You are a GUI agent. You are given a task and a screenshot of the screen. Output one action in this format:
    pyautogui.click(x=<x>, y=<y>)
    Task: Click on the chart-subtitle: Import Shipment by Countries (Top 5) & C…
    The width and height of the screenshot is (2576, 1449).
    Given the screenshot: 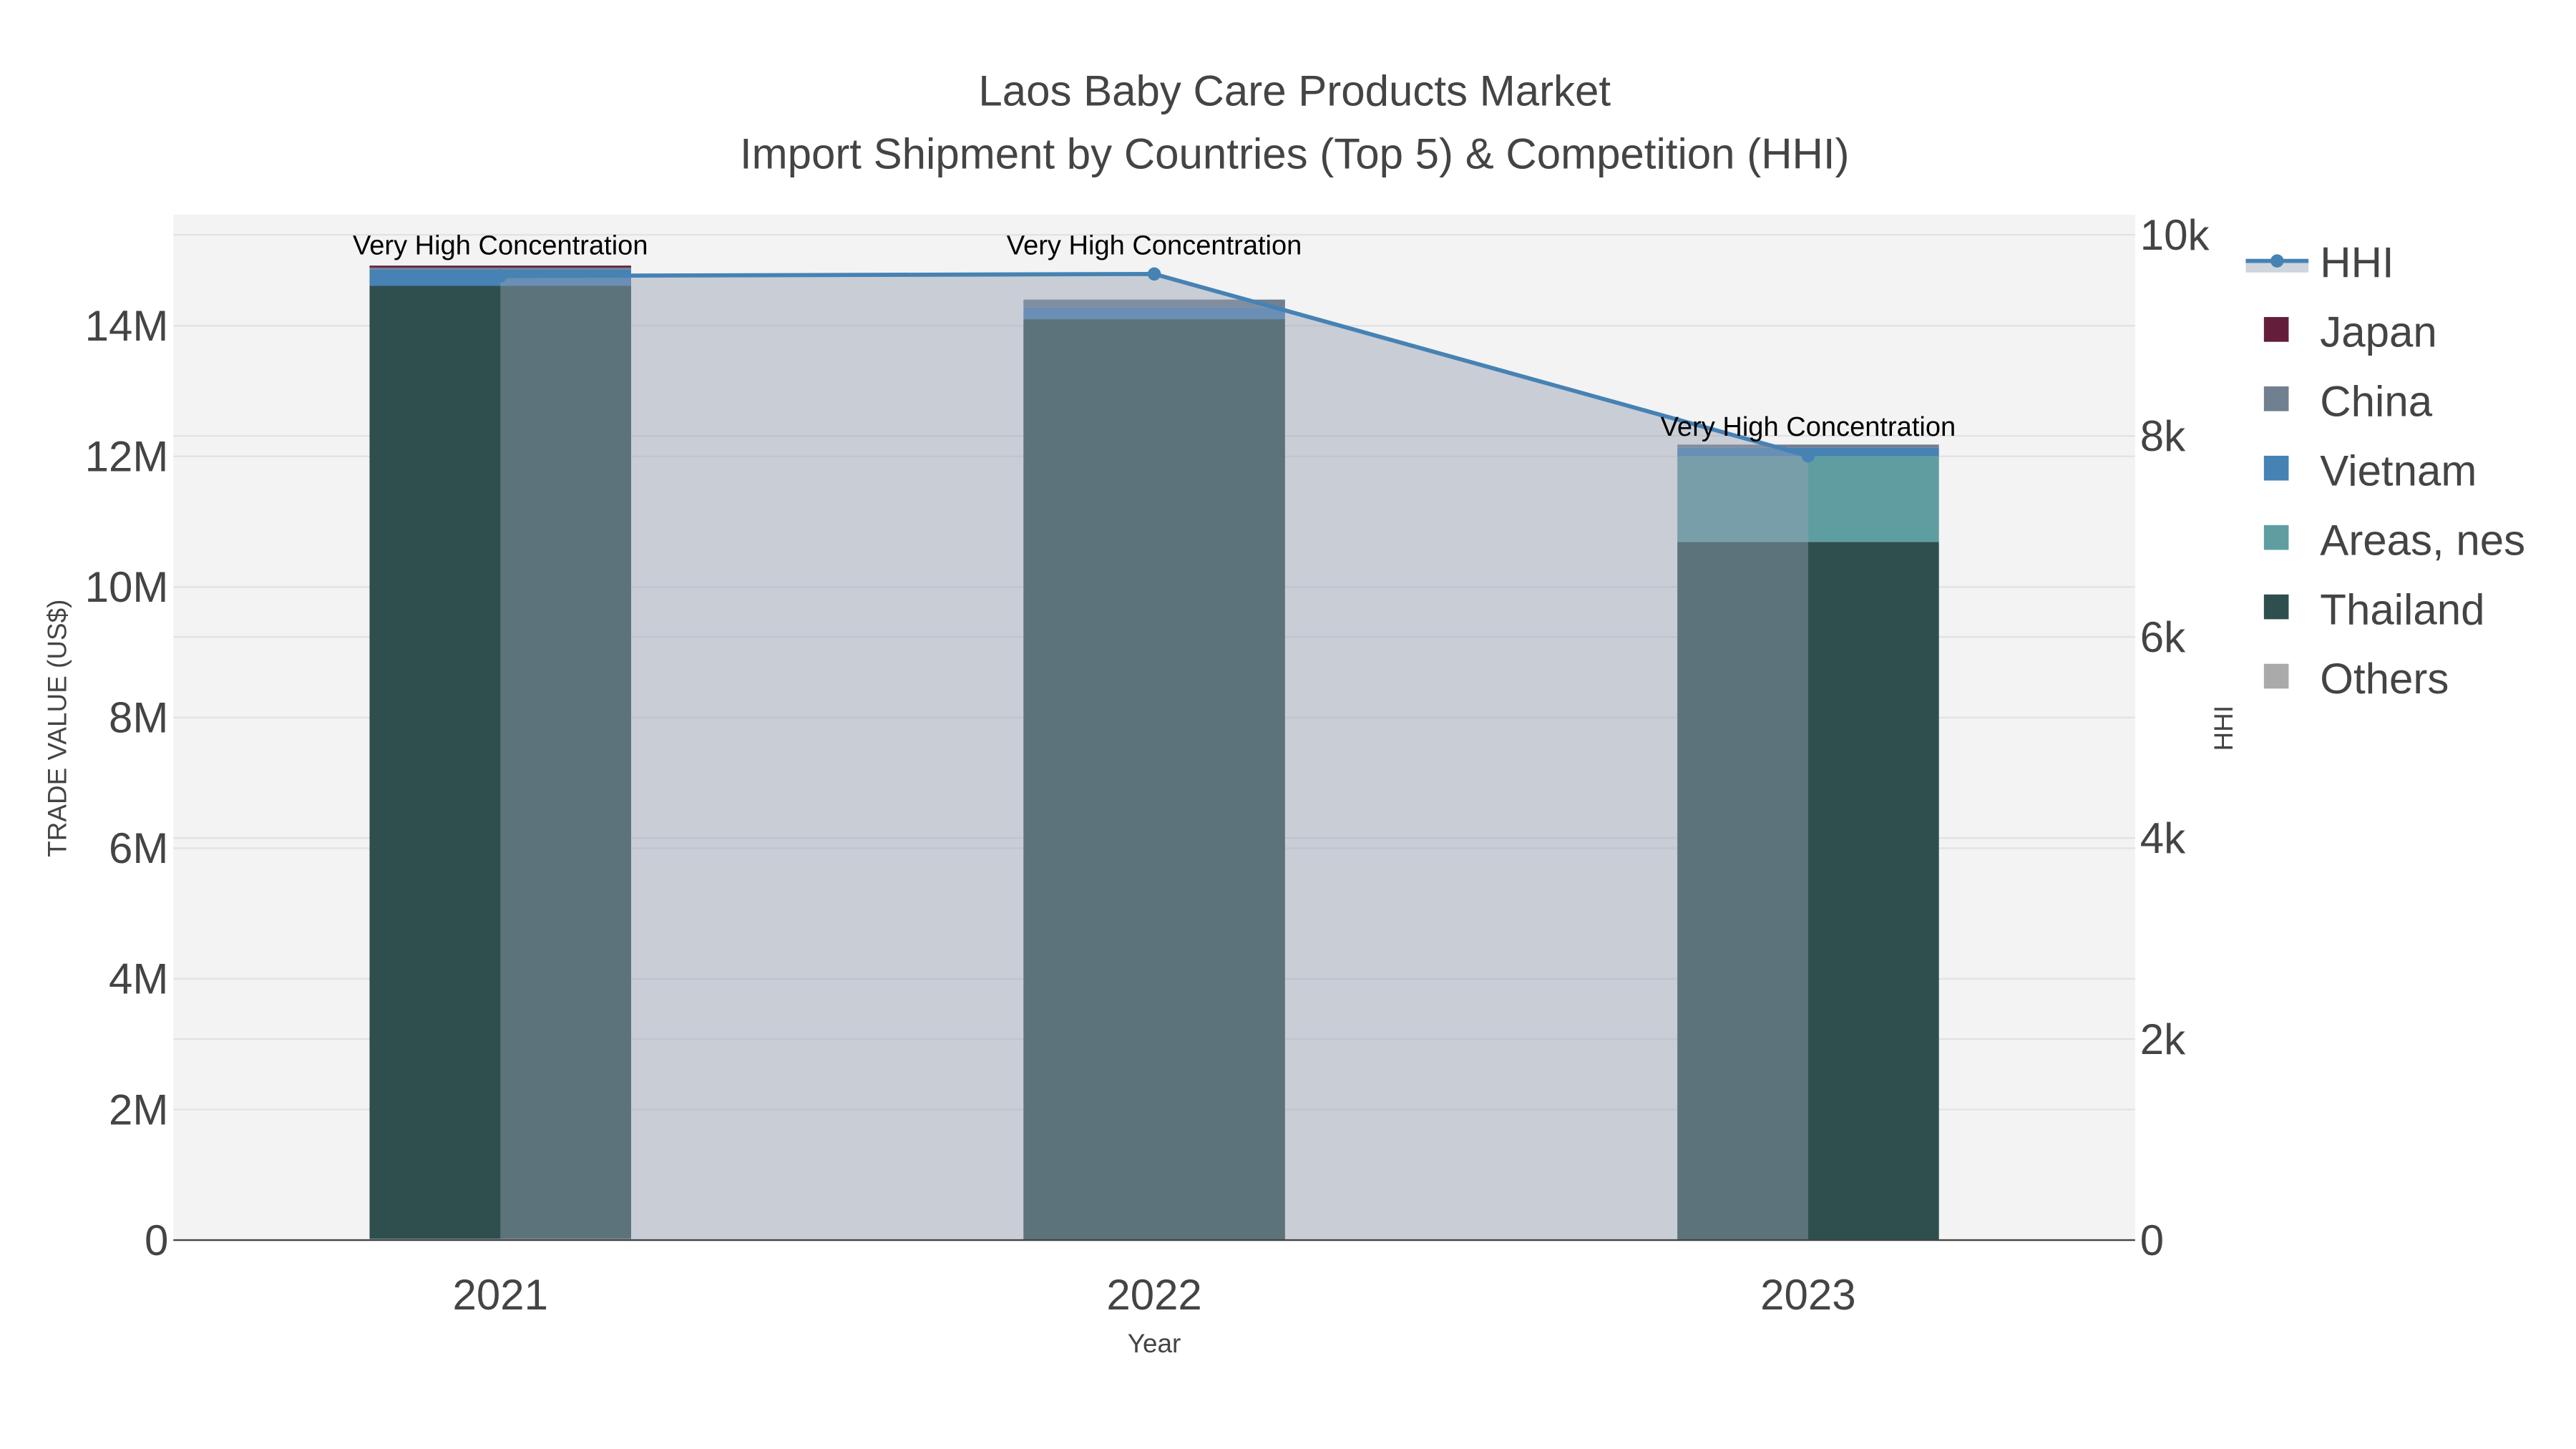 What is the action you would take?
    pyautogui.click(x=1295, y=153)
    